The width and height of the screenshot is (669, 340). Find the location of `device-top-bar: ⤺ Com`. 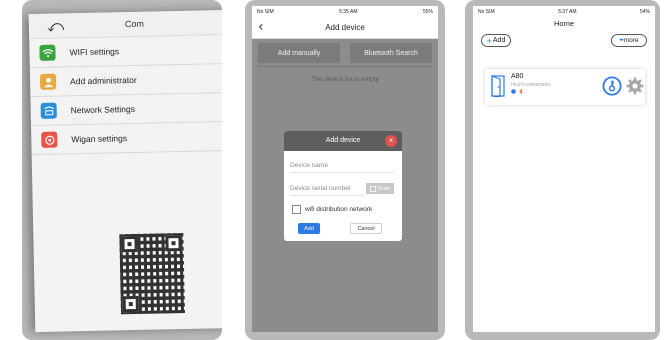

device-top-bar: ⤺ Com is located at coordinates (125, 24).